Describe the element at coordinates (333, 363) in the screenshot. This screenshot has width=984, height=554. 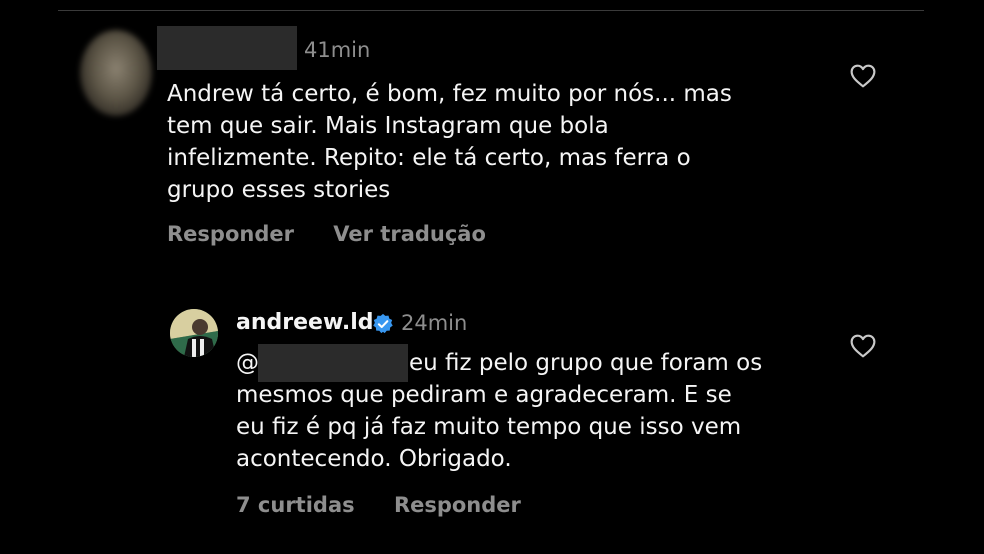
I see `mention-redacted` at that location.